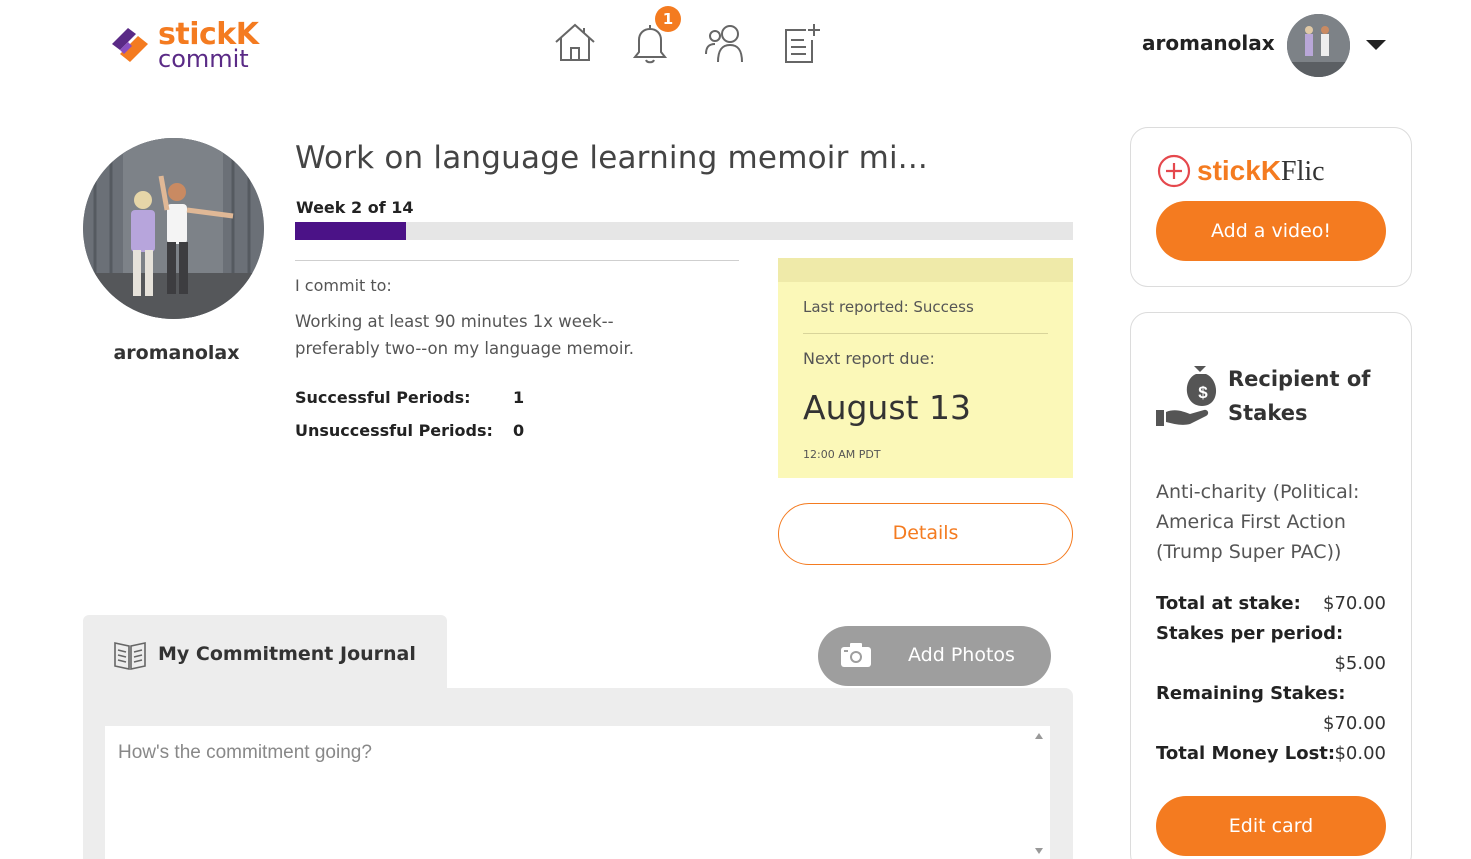 This screenshot has height=859, width=1471. What do you see at coordinates (1360, 663) in the screenshot?
I see `stakes-per-period-value: $5.00` at bounding box center [1360, 663].